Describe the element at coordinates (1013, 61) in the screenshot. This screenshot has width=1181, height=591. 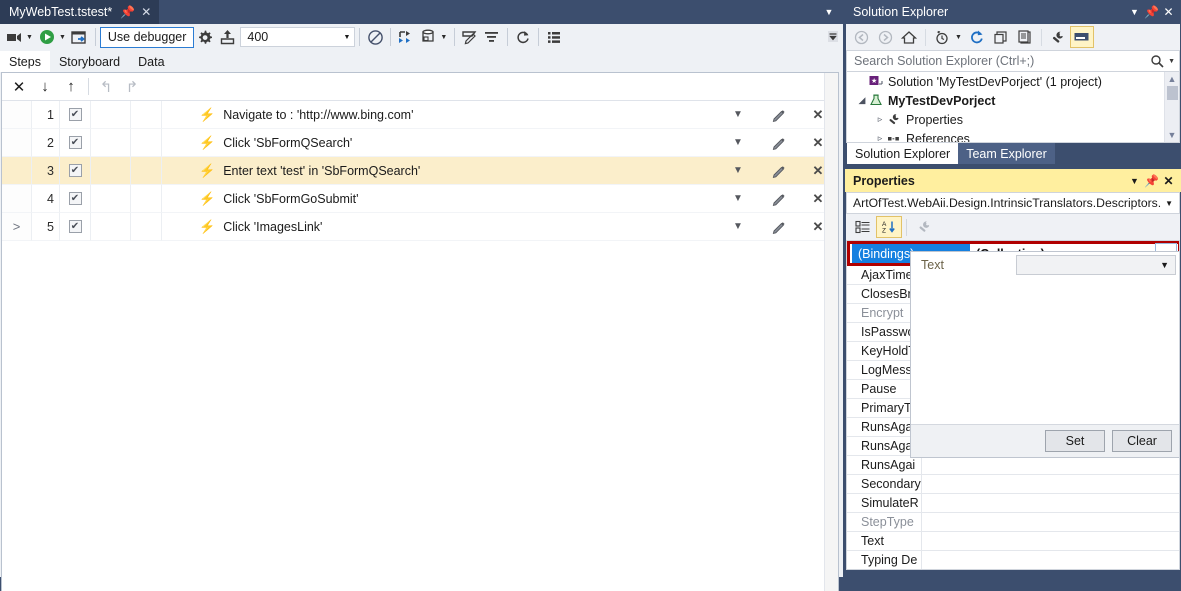
I see `search-solution-explorer-input: Search Solution Explorer (Ctrl+;) ▼` at that location.